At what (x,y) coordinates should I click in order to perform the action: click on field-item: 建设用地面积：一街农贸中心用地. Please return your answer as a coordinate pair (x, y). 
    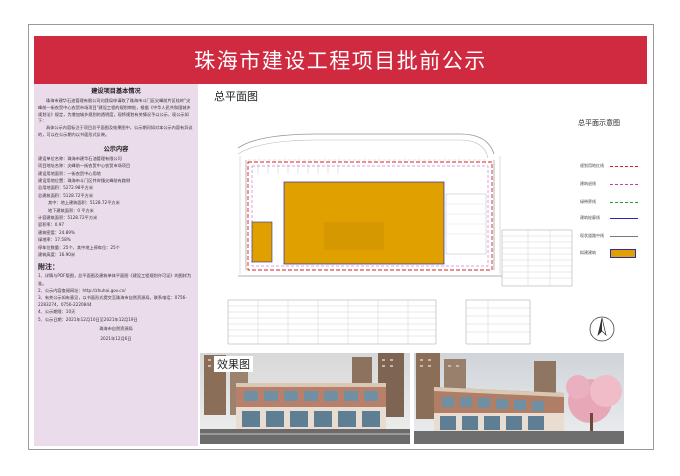
    Looking at the image, I should click on (69, 173).